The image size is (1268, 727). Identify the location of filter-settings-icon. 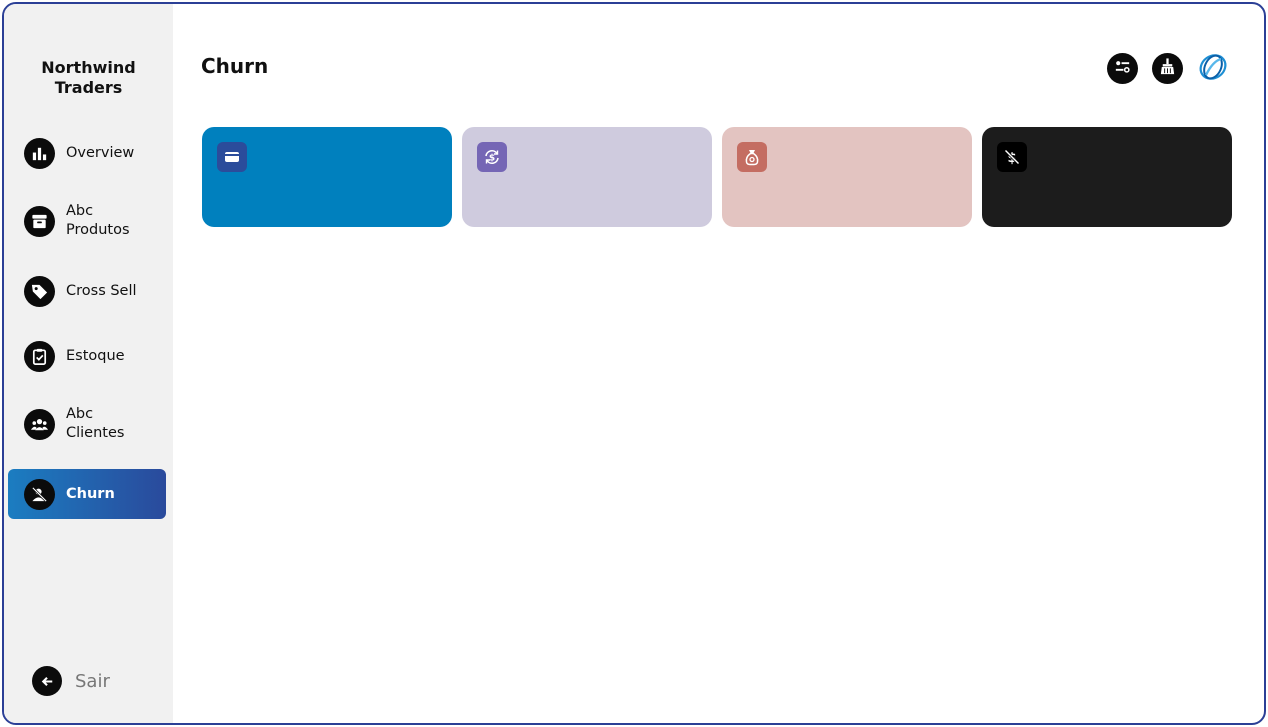
(1122, 68).